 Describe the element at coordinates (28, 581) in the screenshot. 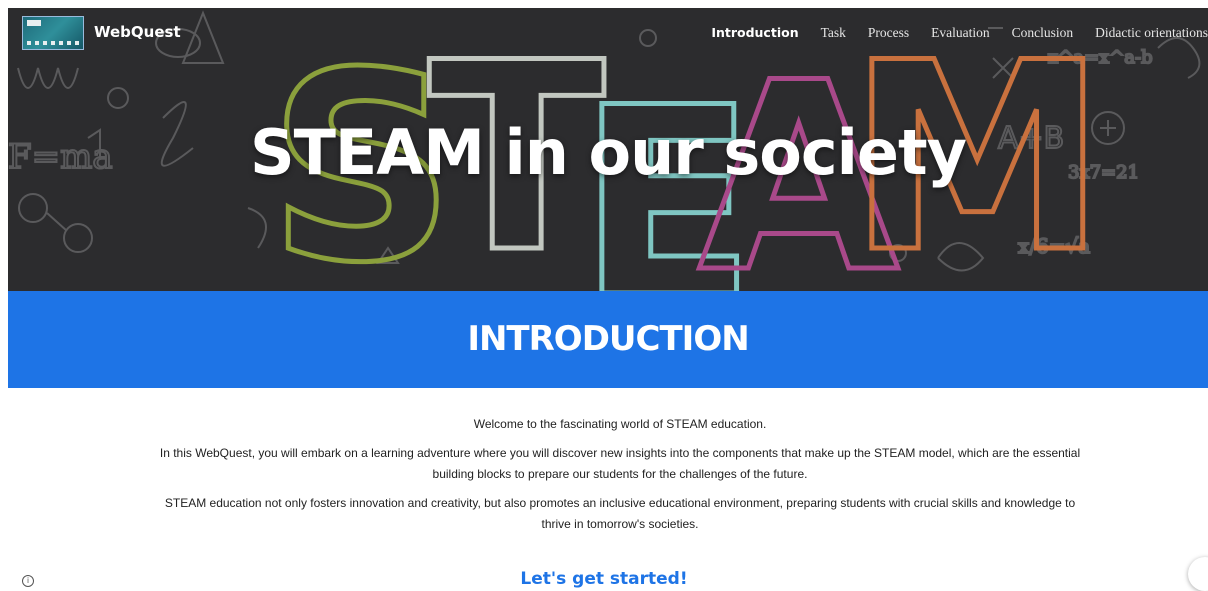

I see `info-icon: i` at that location.